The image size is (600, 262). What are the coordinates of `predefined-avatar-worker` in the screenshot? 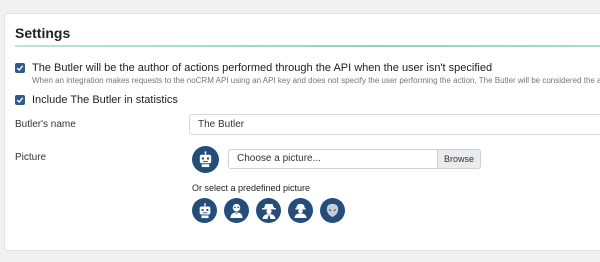 It's located at (300, 210).